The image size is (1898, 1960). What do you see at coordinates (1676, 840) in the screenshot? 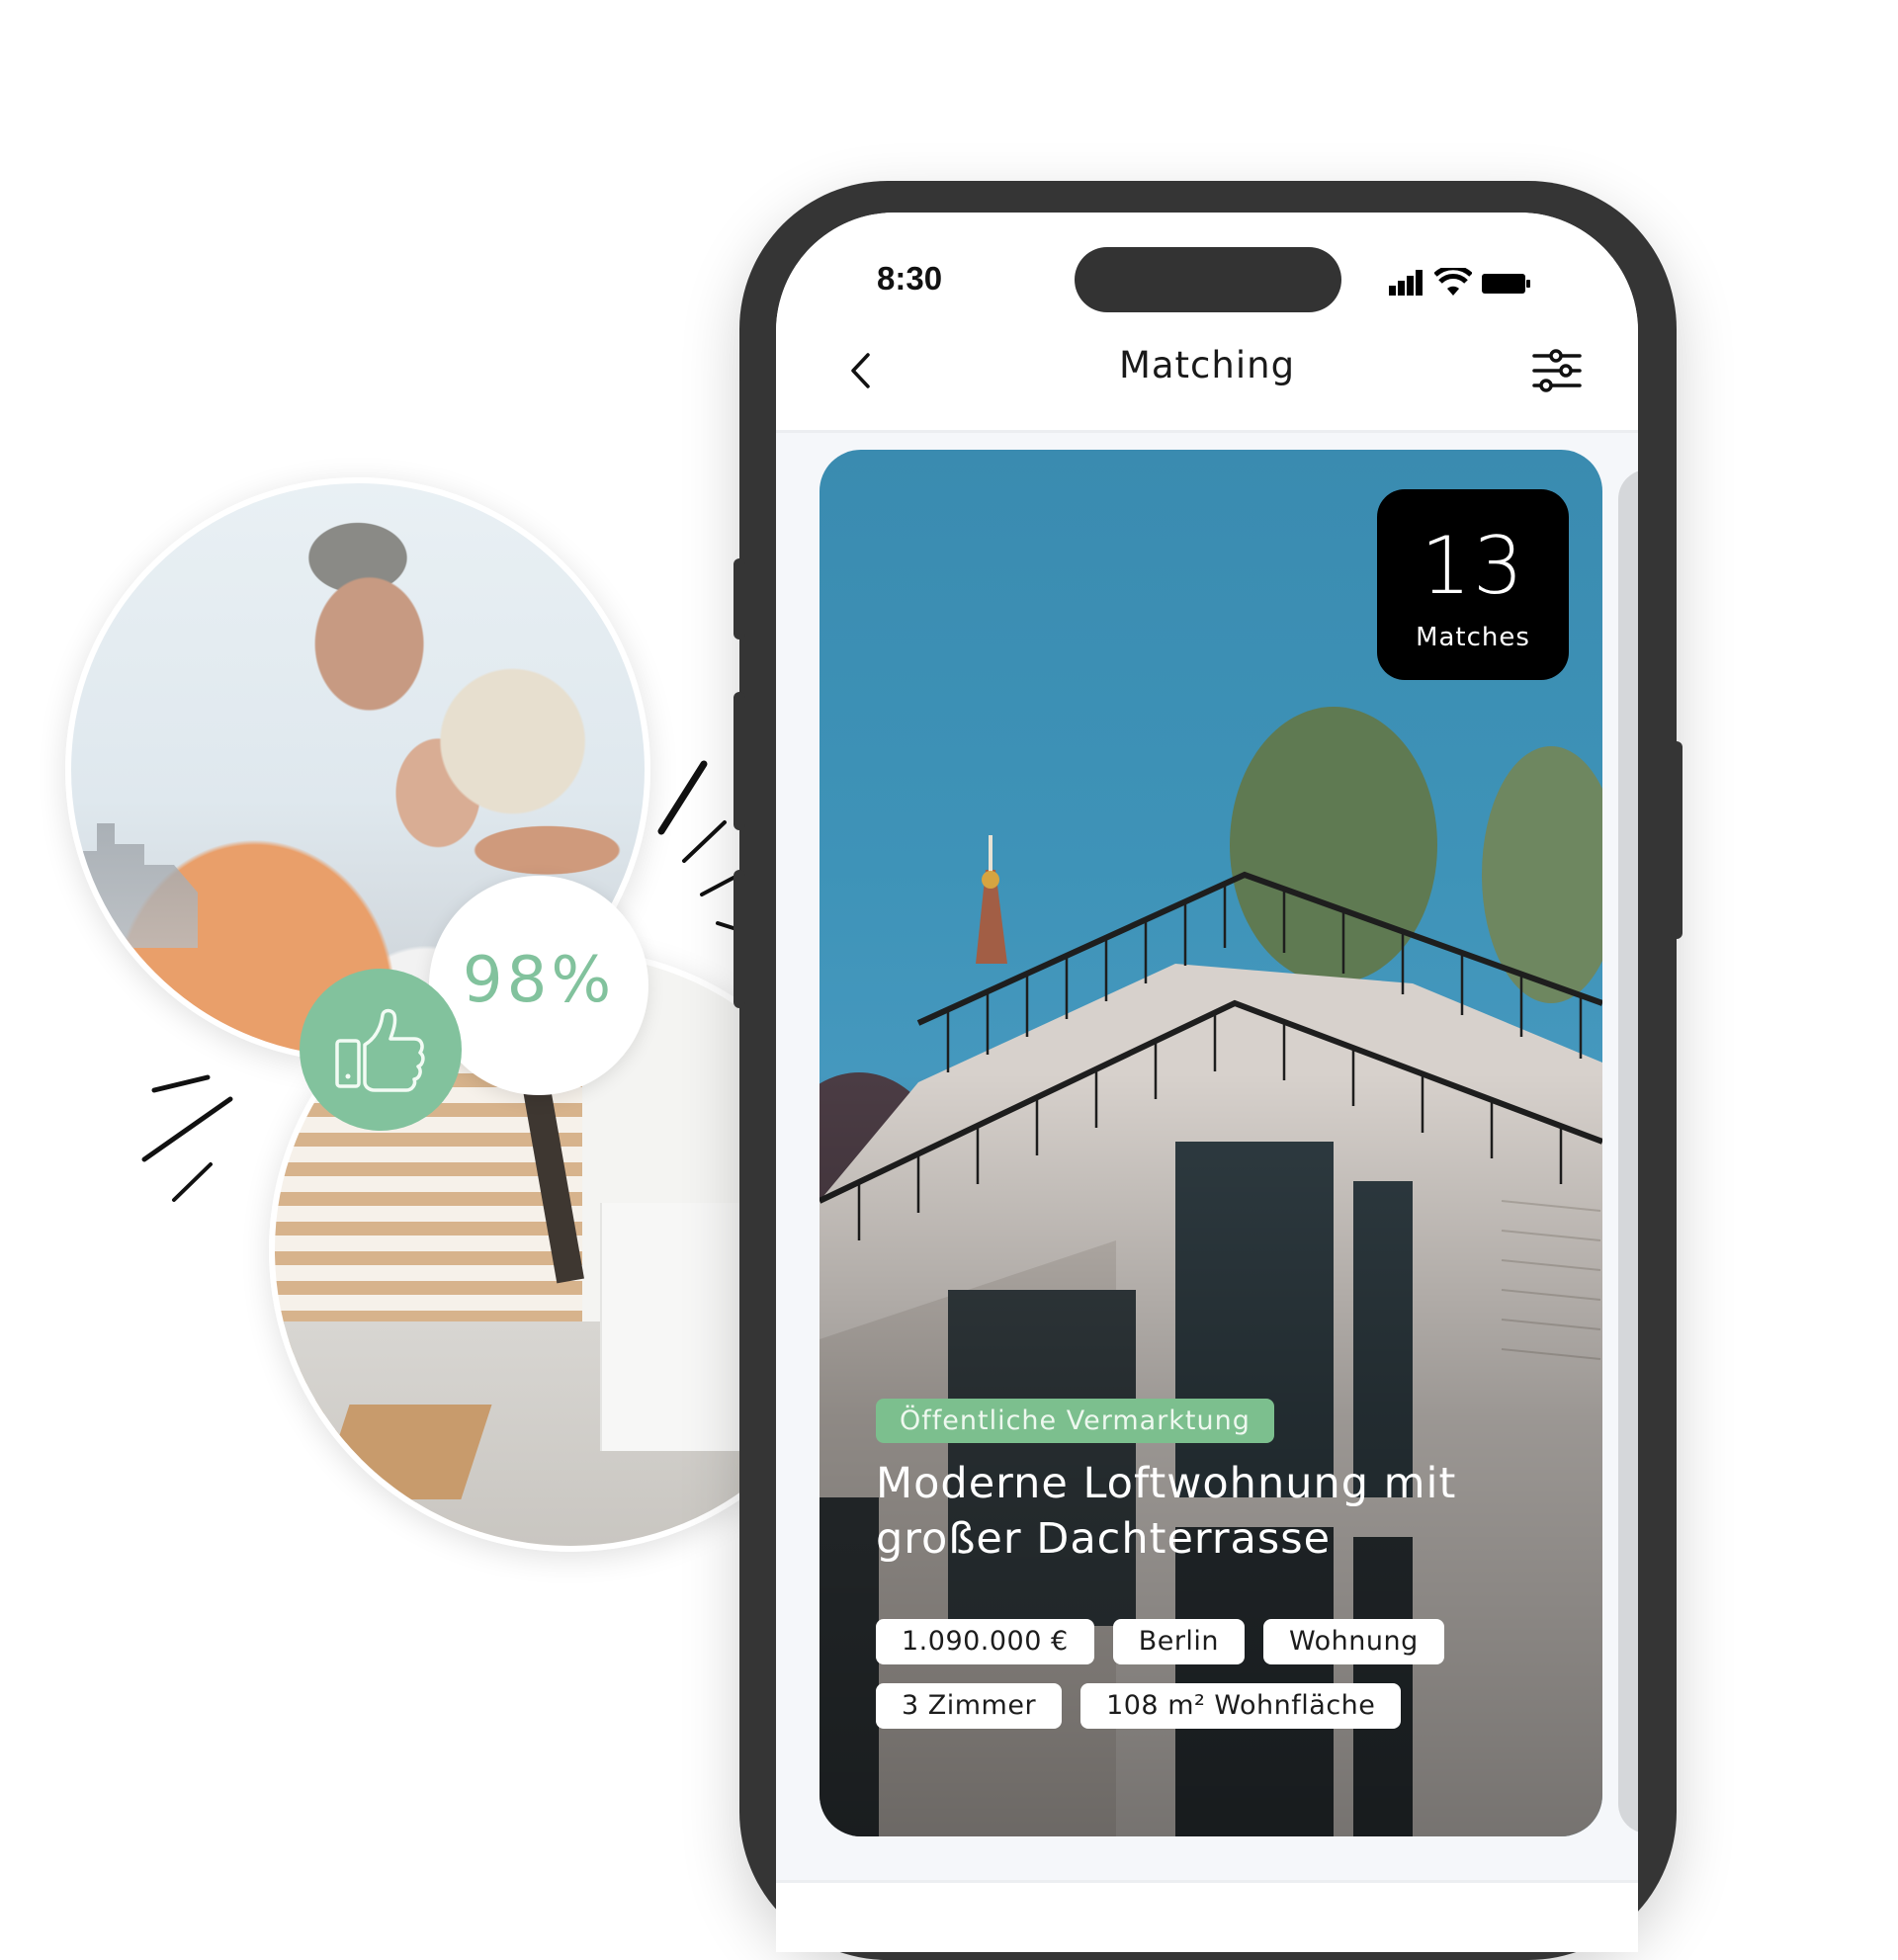
I see `phone-power-button` at bounding box center [1676, 840].